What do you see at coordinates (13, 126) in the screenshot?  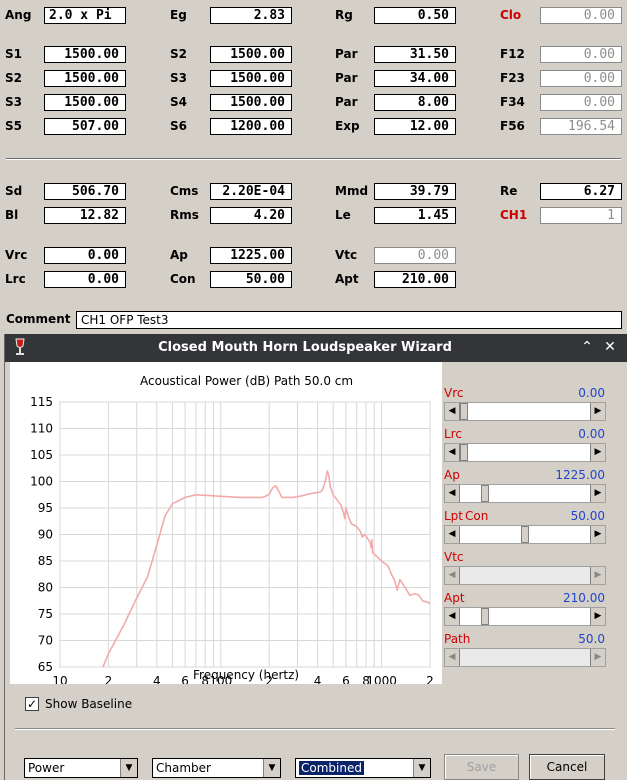 I see `s5-label: S5` at bounding box center [13, 126].